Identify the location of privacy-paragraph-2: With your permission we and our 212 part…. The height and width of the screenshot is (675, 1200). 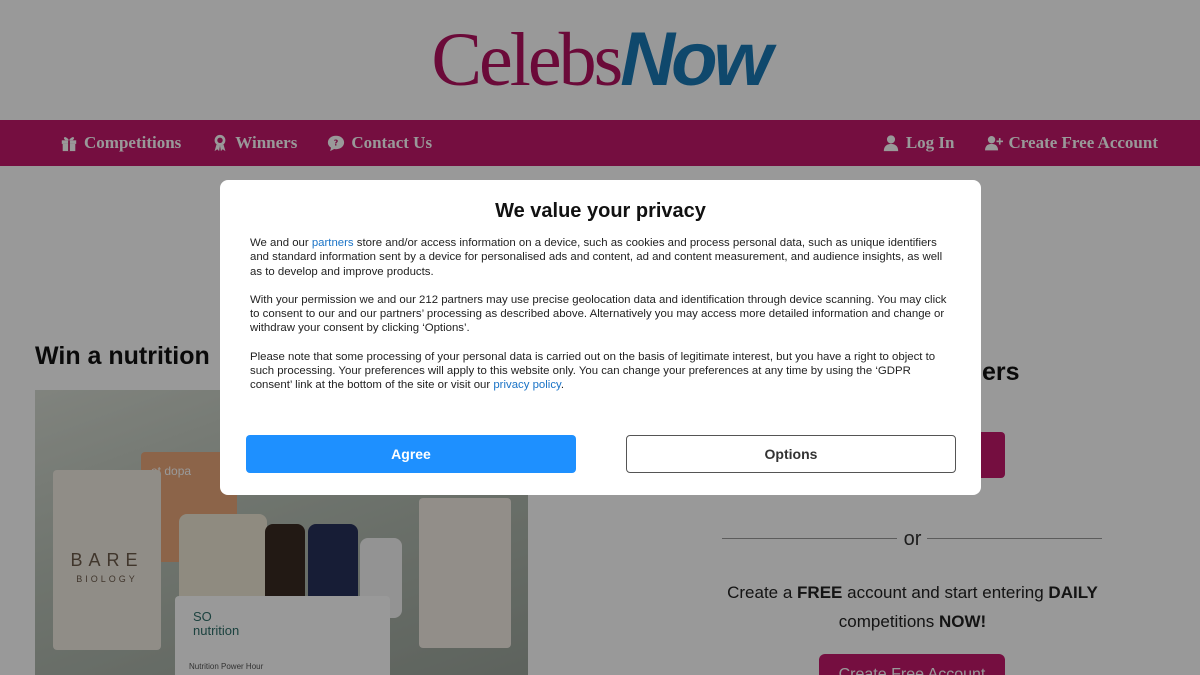
(598, 314).